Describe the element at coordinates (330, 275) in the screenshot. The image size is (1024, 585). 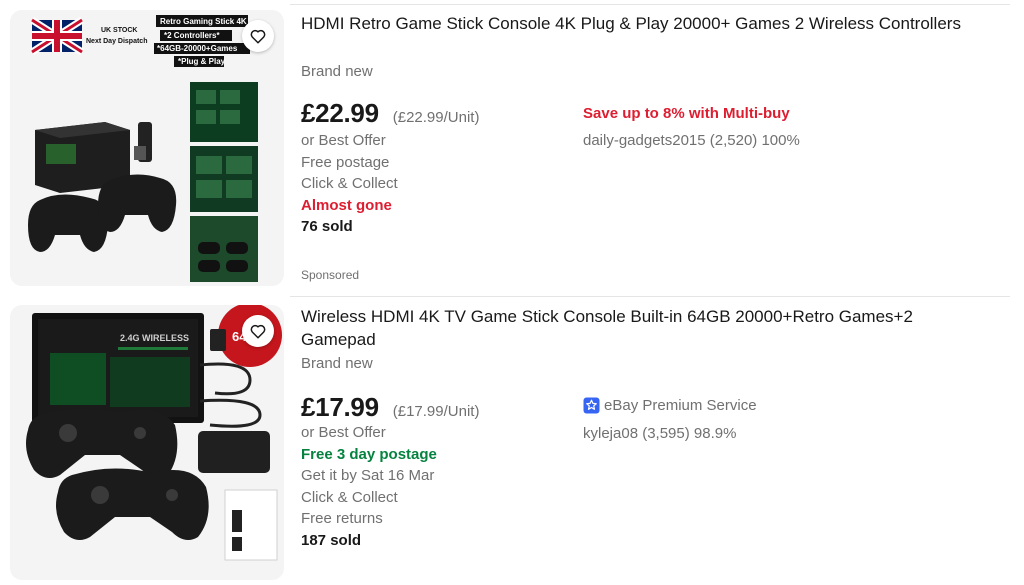
I see `sponsored-label-1: Sponsored` at that location.